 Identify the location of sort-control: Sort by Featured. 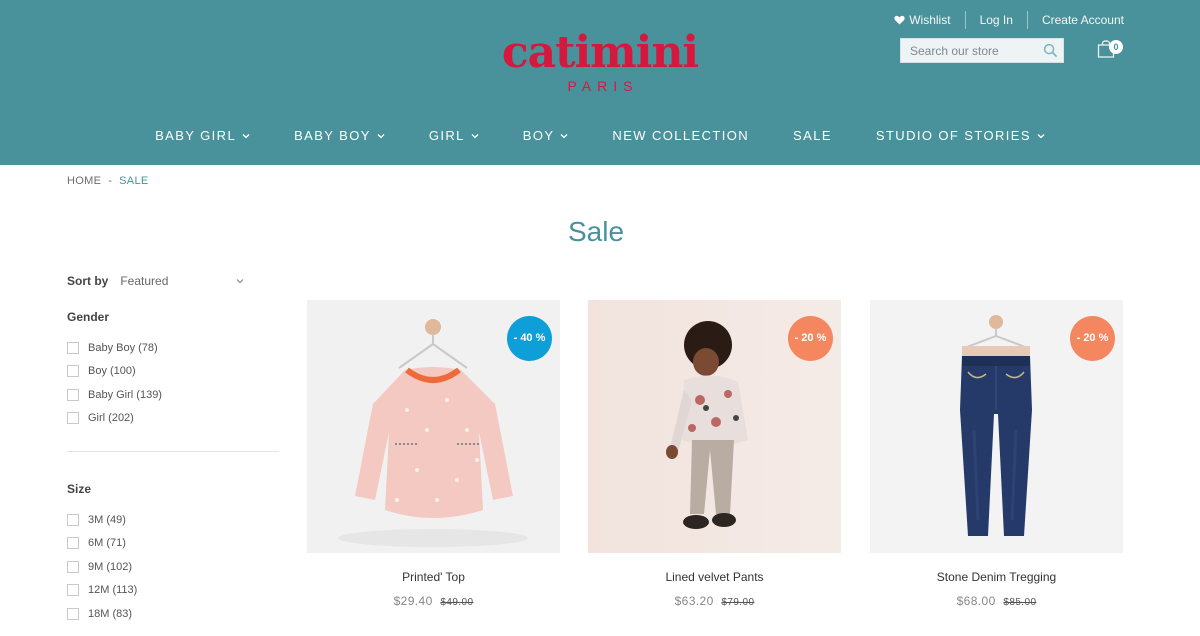
(155, 281).